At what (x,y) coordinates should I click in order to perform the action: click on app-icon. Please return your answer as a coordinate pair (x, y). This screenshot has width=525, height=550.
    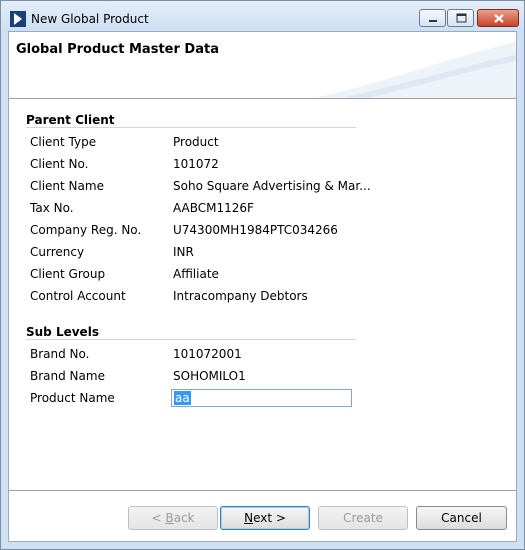
    Looking at the image, I should click on (18, 19).